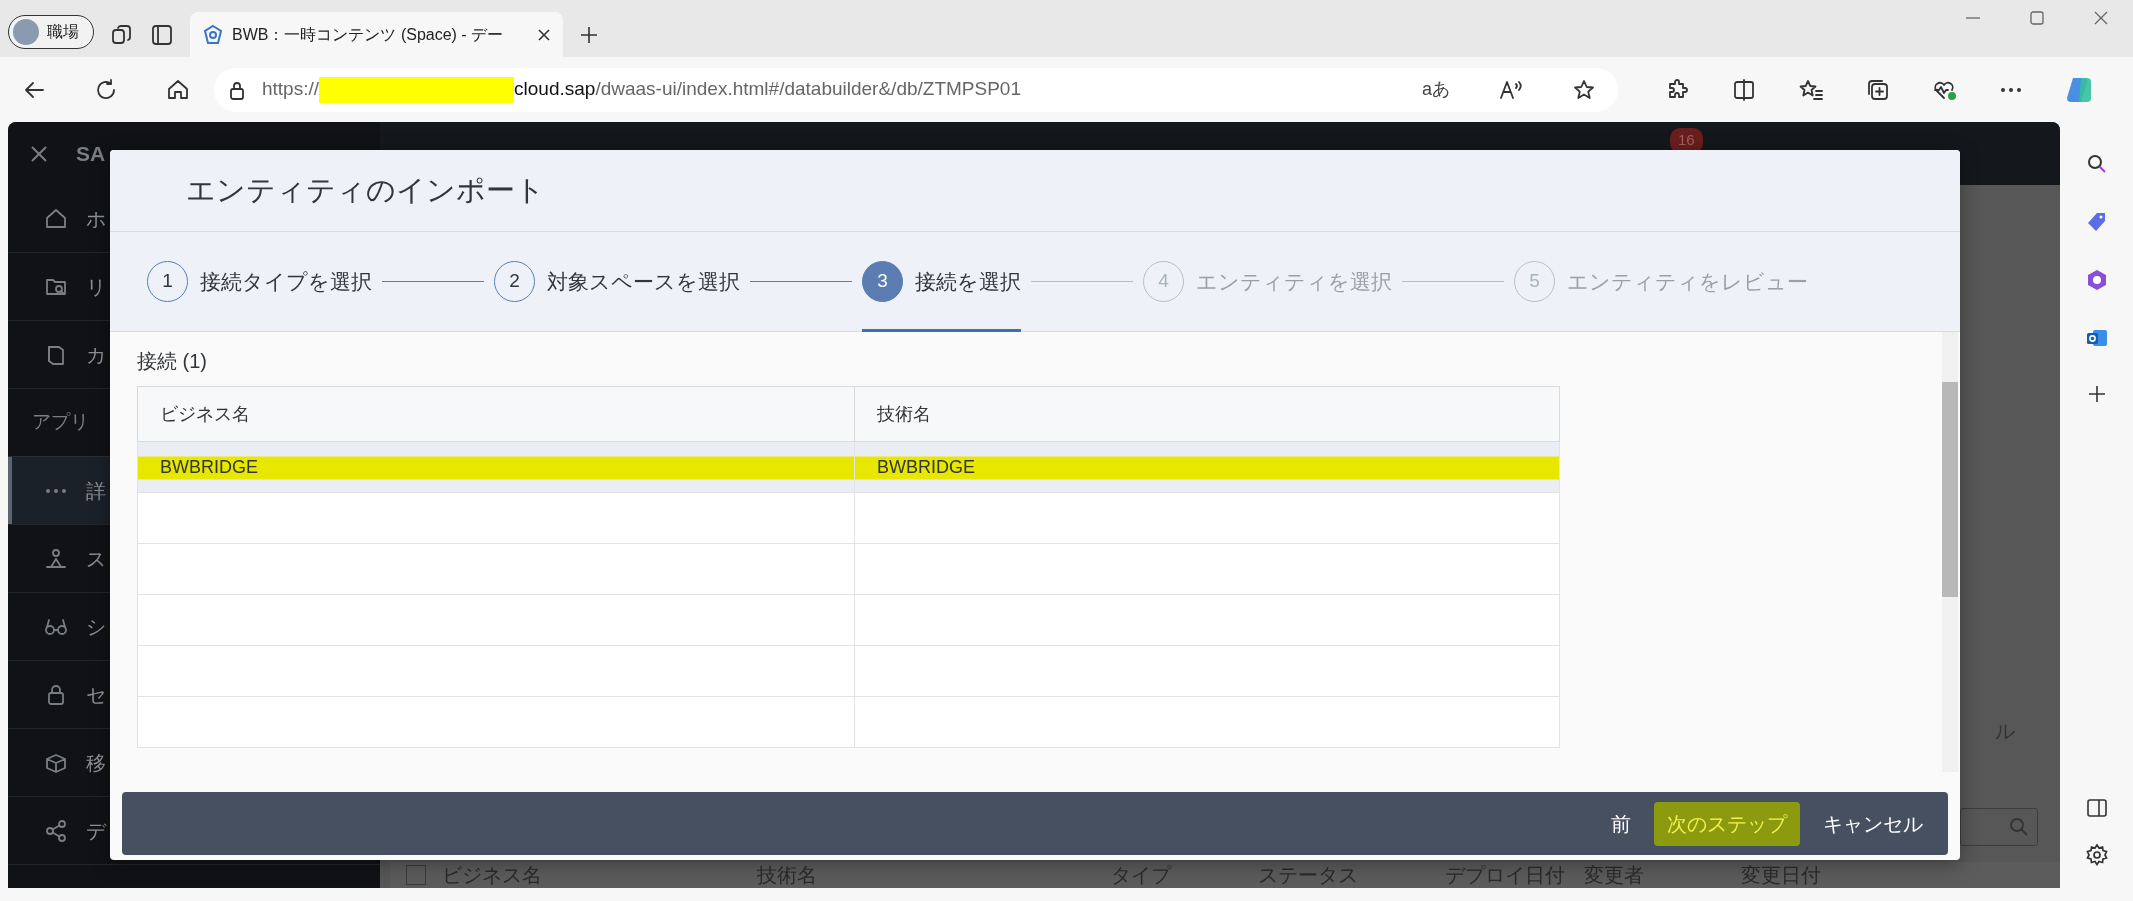 The height and width of the screenshot is (901, 2133). Describe the element at coordinates (2037, 18) in the screenshot. I see `maximize-icon` at that location.